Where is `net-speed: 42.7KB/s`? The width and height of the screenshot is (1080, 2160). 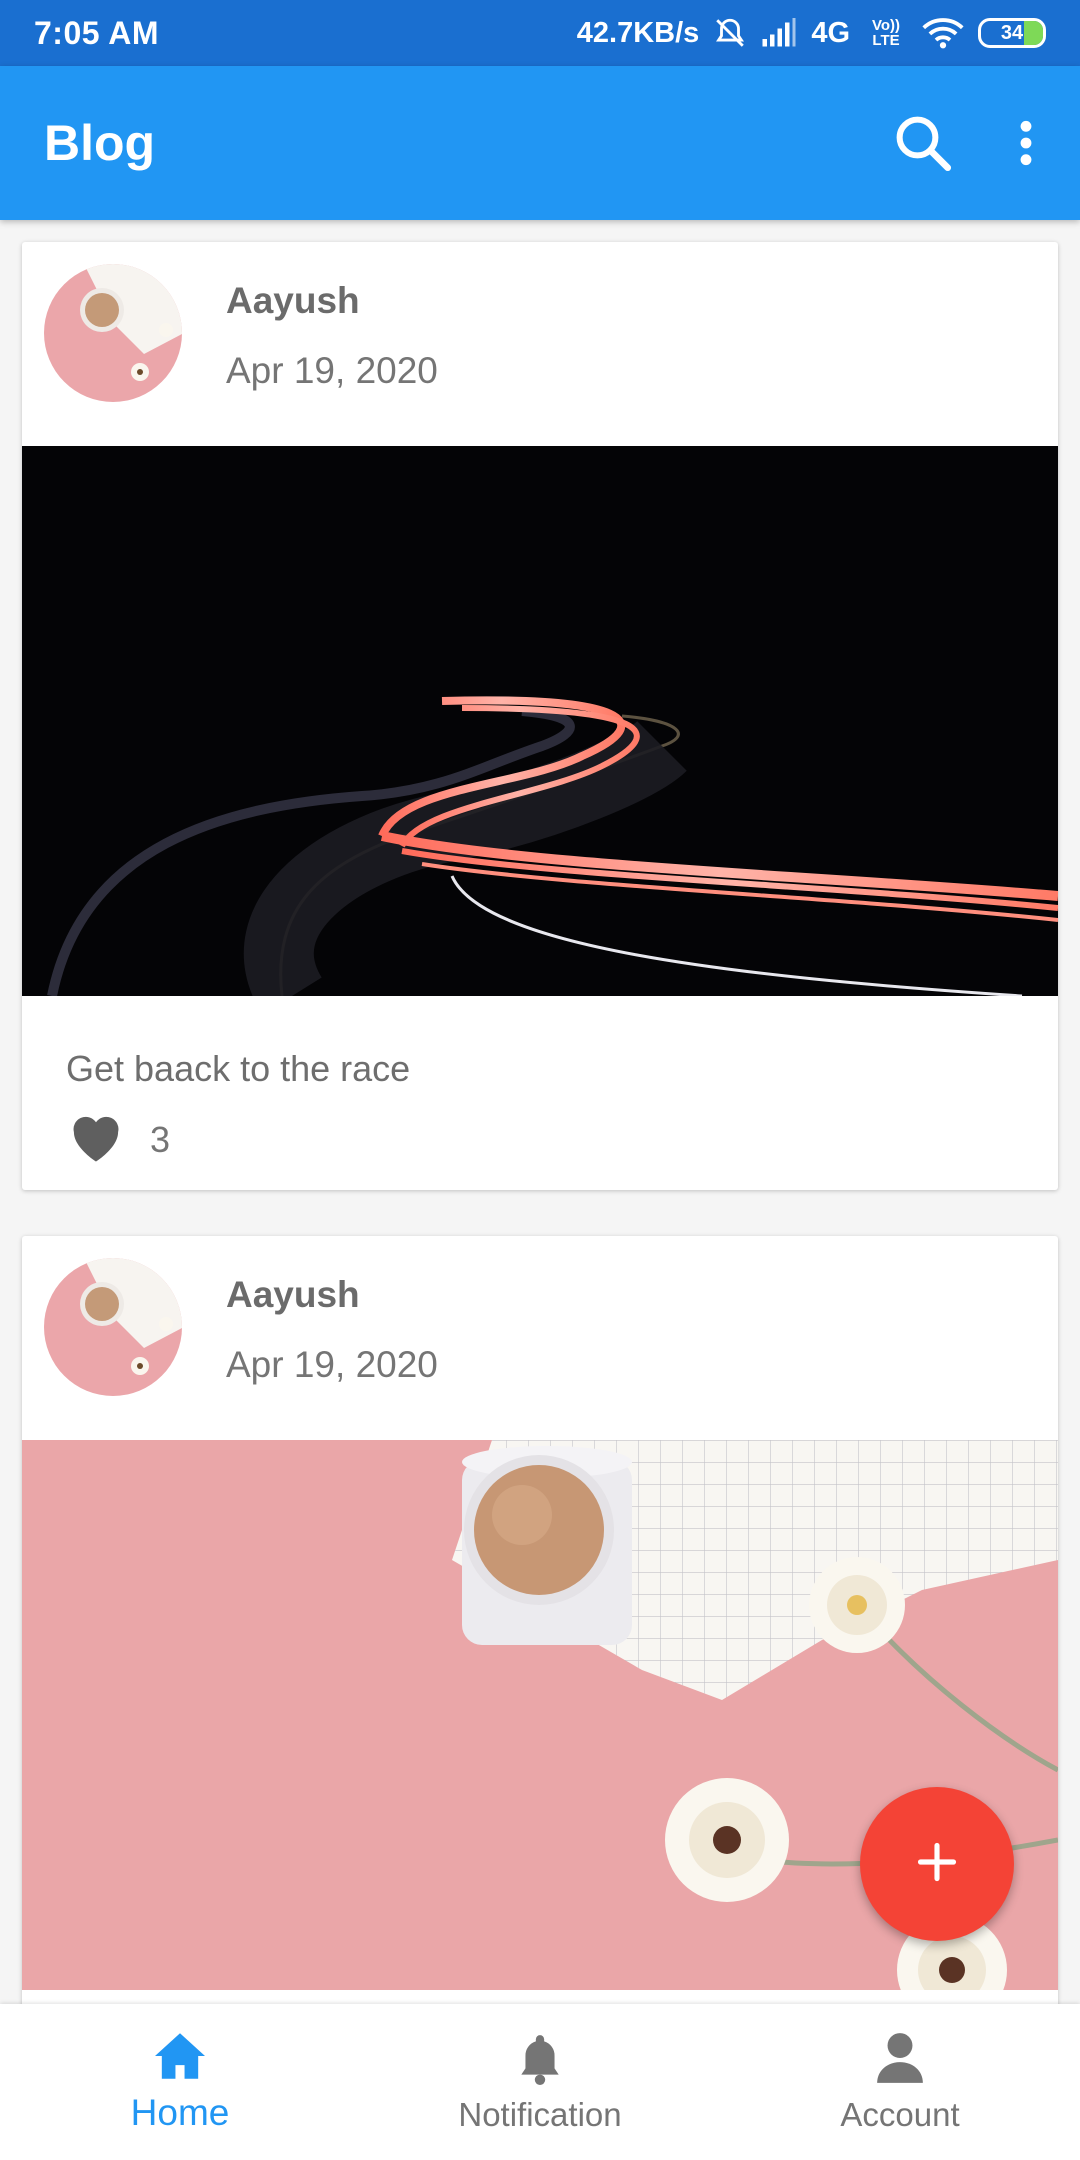
net-speed: 42.7KB/s is located at coordinates (638, 32).